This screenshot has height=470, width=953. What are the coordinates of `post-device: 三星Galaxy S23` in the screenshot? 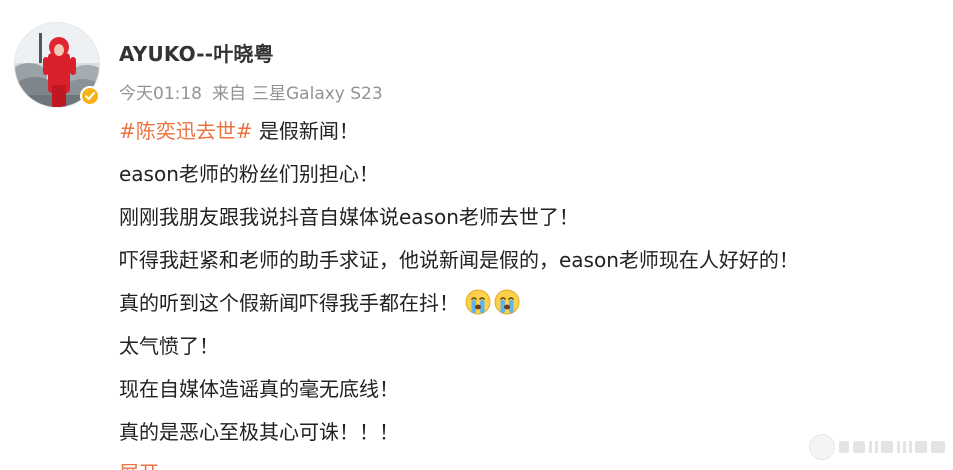 It's located at (317, 94).